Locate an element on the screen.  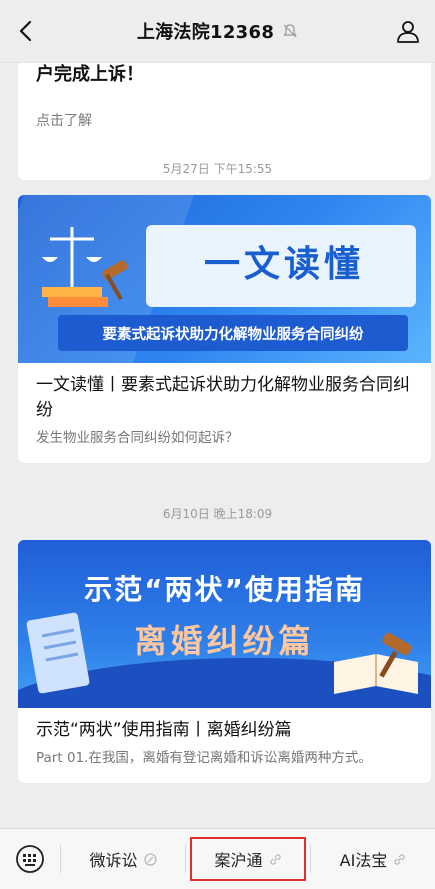
mini-program-icon is located at coordinates (150, 859).